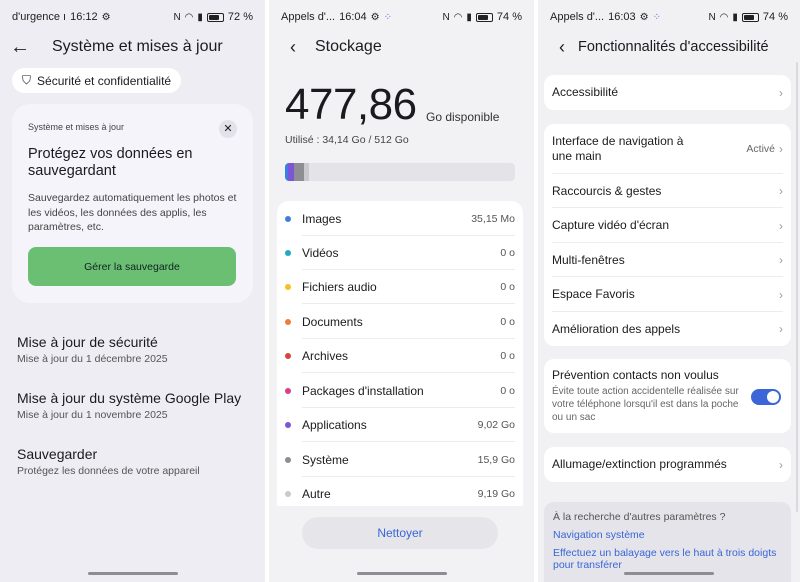 This screenshot has height=582, width=800. Describe the element at coordinates (766, 397) in the screenshot. I see `pocket-mode-toggle` at that location.